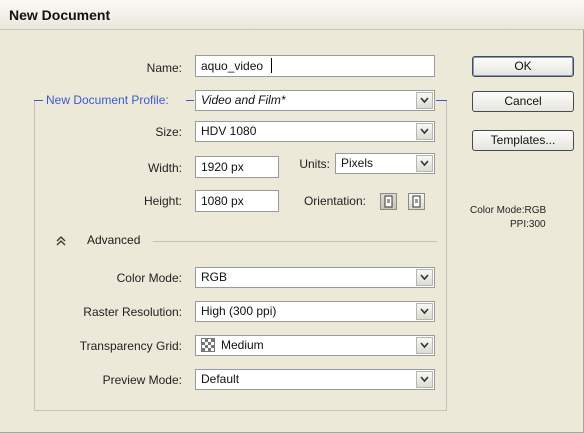 This screenshot has height=433, width=584. Describe the element at coordinates (315, 131) in the screenshot. I see `size-select: HDV 1080` at that location.